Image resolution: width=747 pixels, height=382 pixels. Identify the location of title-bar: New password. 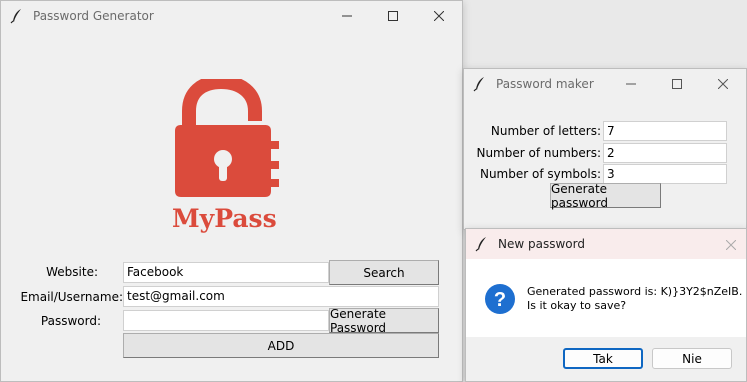
(606, 244).